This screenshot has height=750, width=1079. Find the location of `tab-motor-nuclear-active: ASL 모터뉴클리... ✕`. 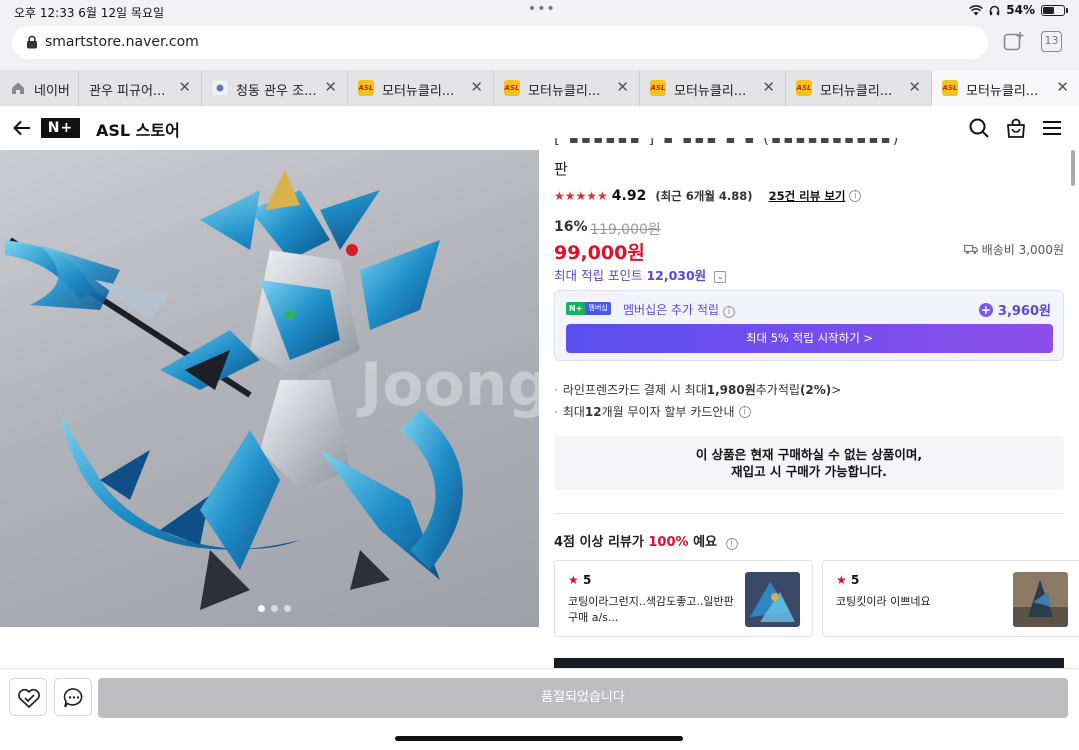

tab-motor-nuclear-active: ASL 모터뉴클리... ✕ is located at coordinates (1005, 88).